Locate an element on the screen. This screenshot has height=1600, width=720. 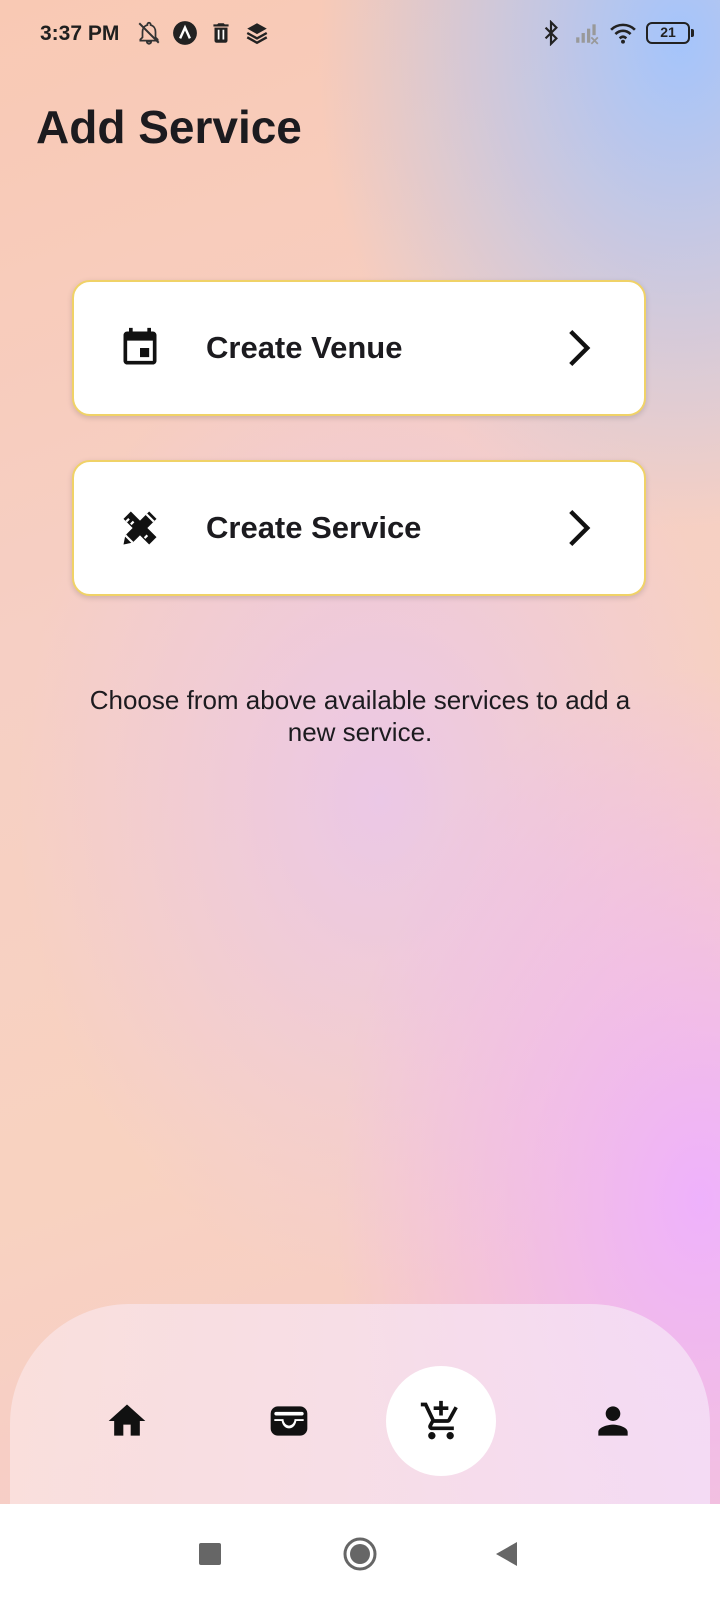
design-tools-icon is located at coordinates (140, 528).